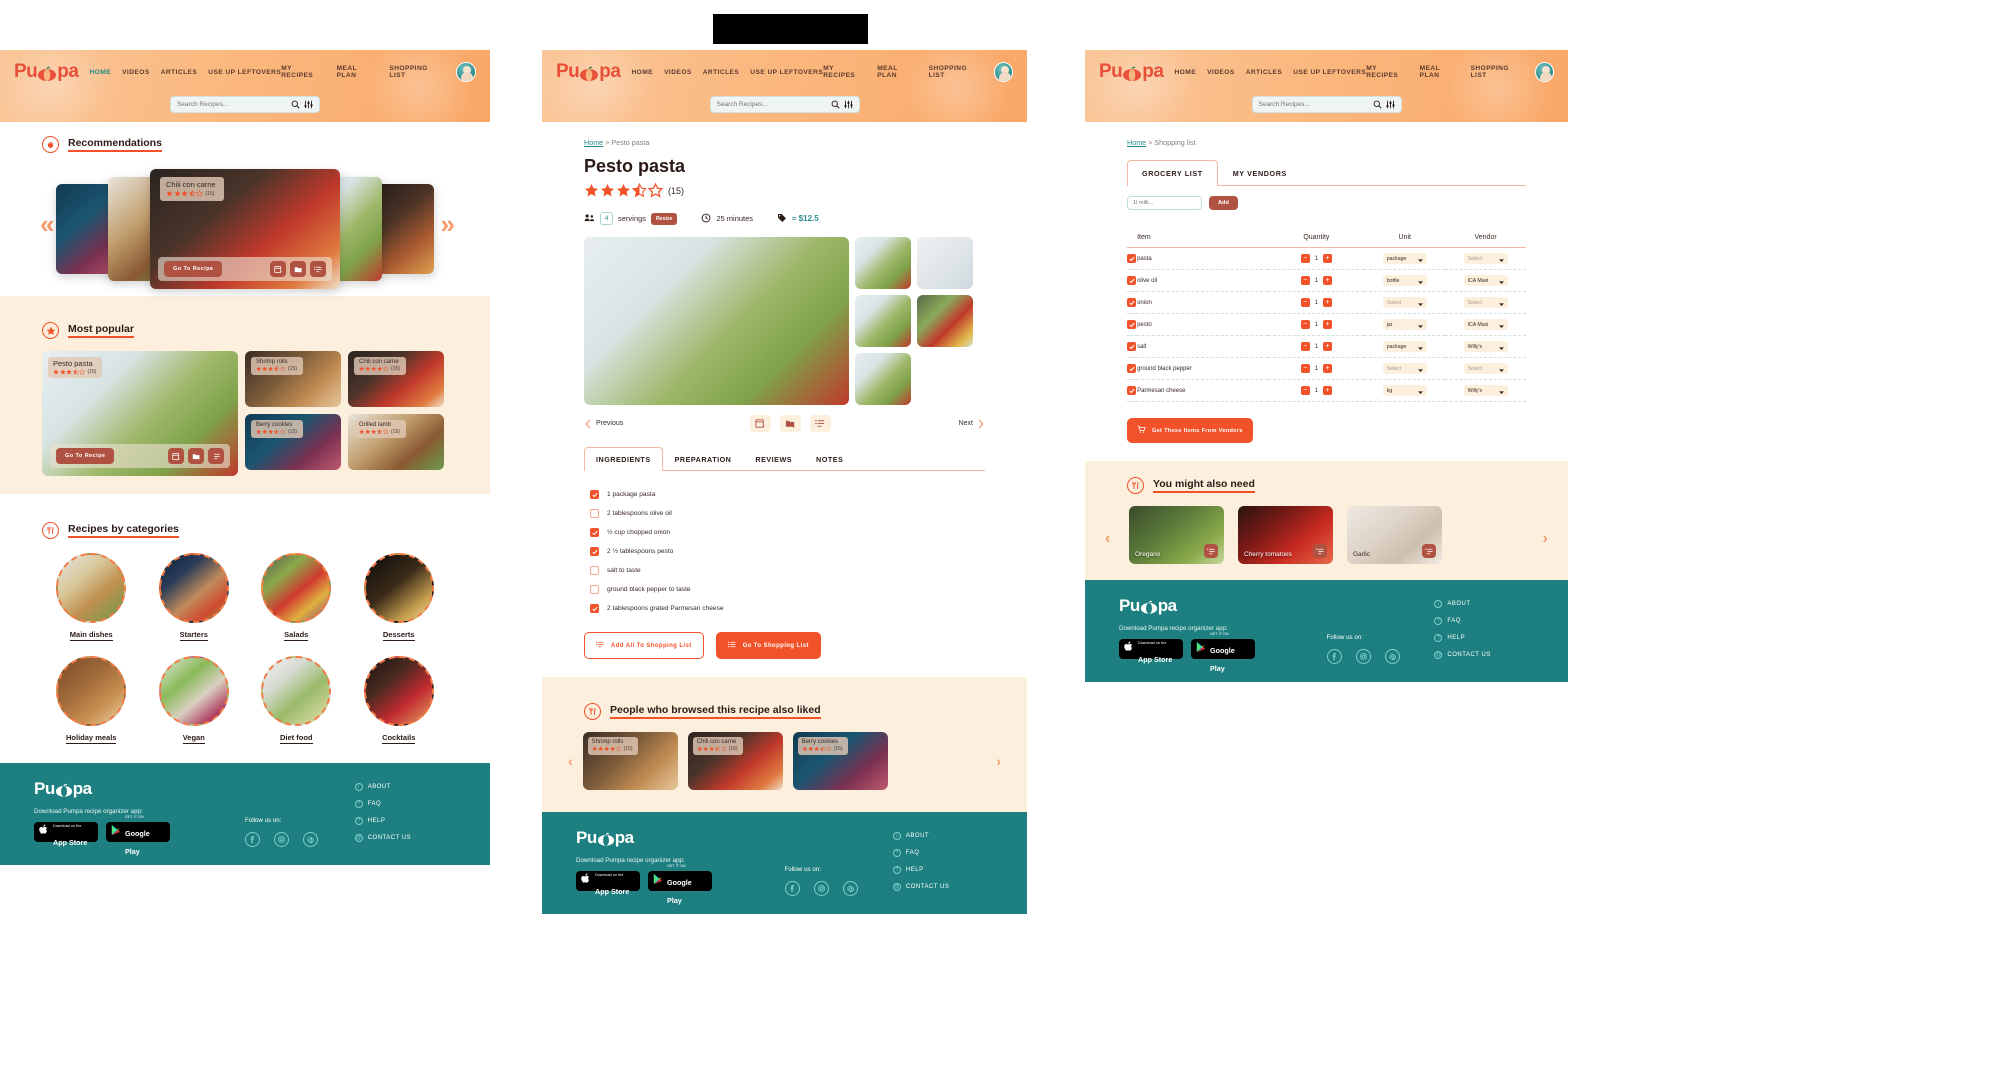 The height and width of the screenshot is (1091, 2000). I want to click on category-holiday-meals: Holiday meals, so click(91, 700).